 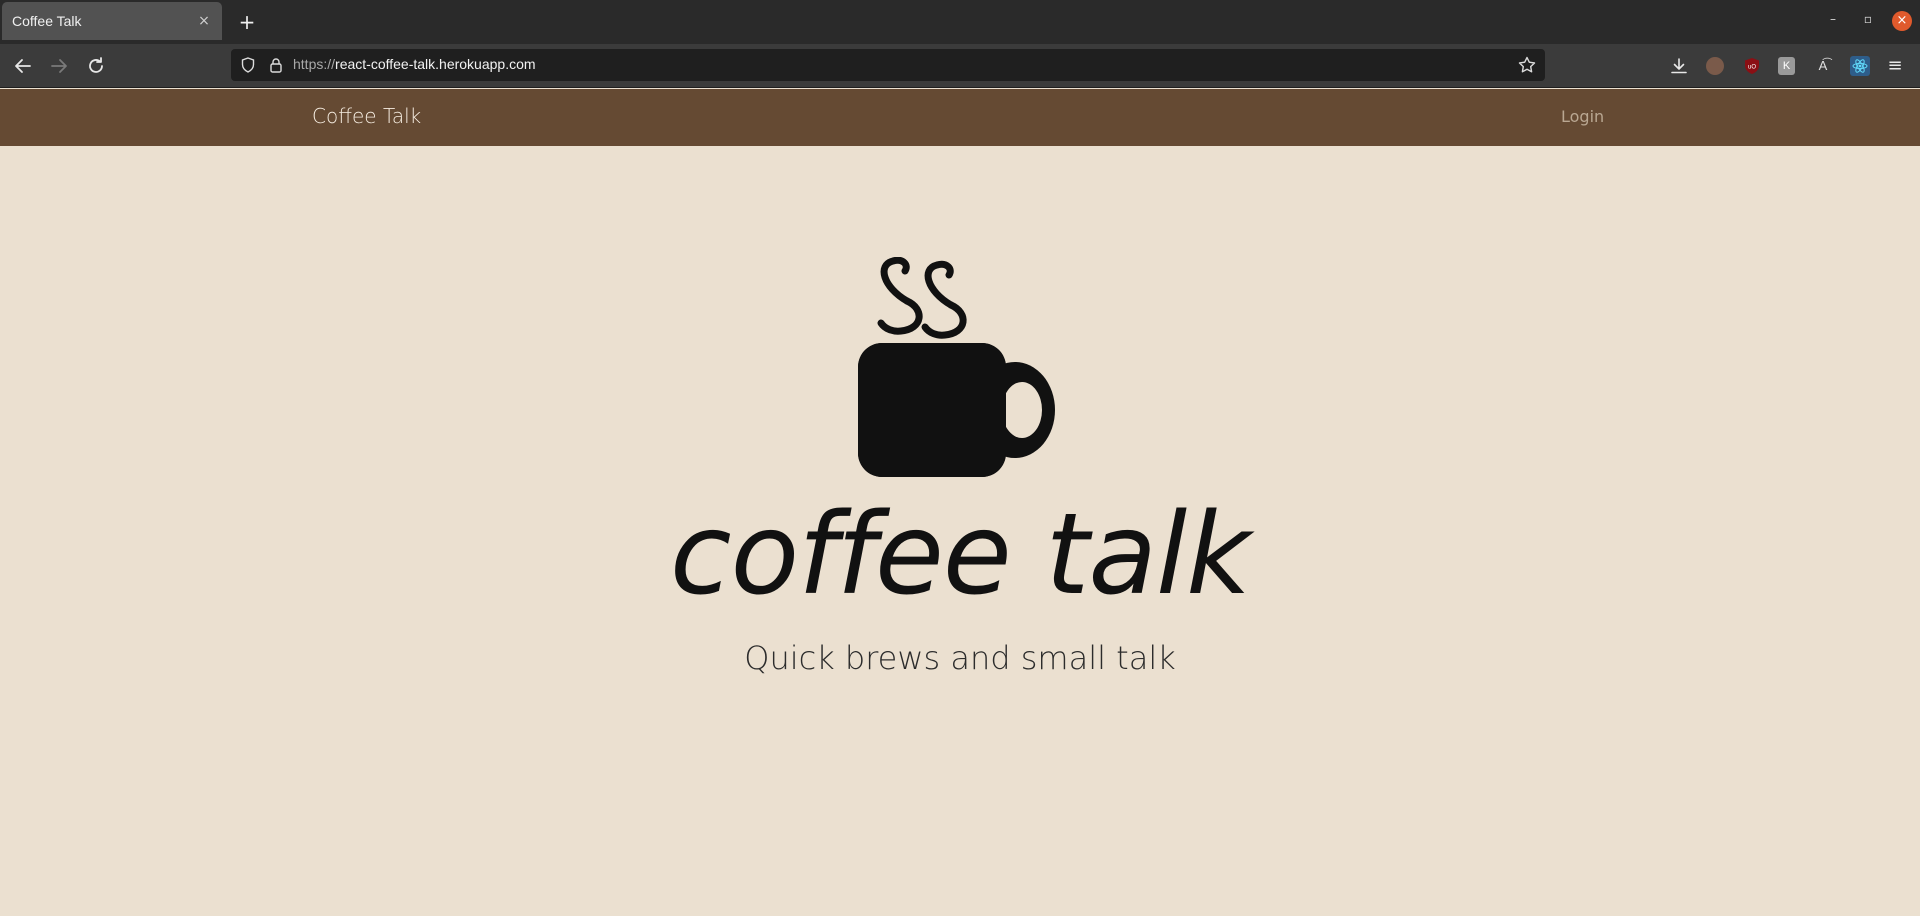 What do you see at coordinates (1527, 65) in the screenshot?
I see `bookmark-star-icon` at bounding box center [1527, 65].